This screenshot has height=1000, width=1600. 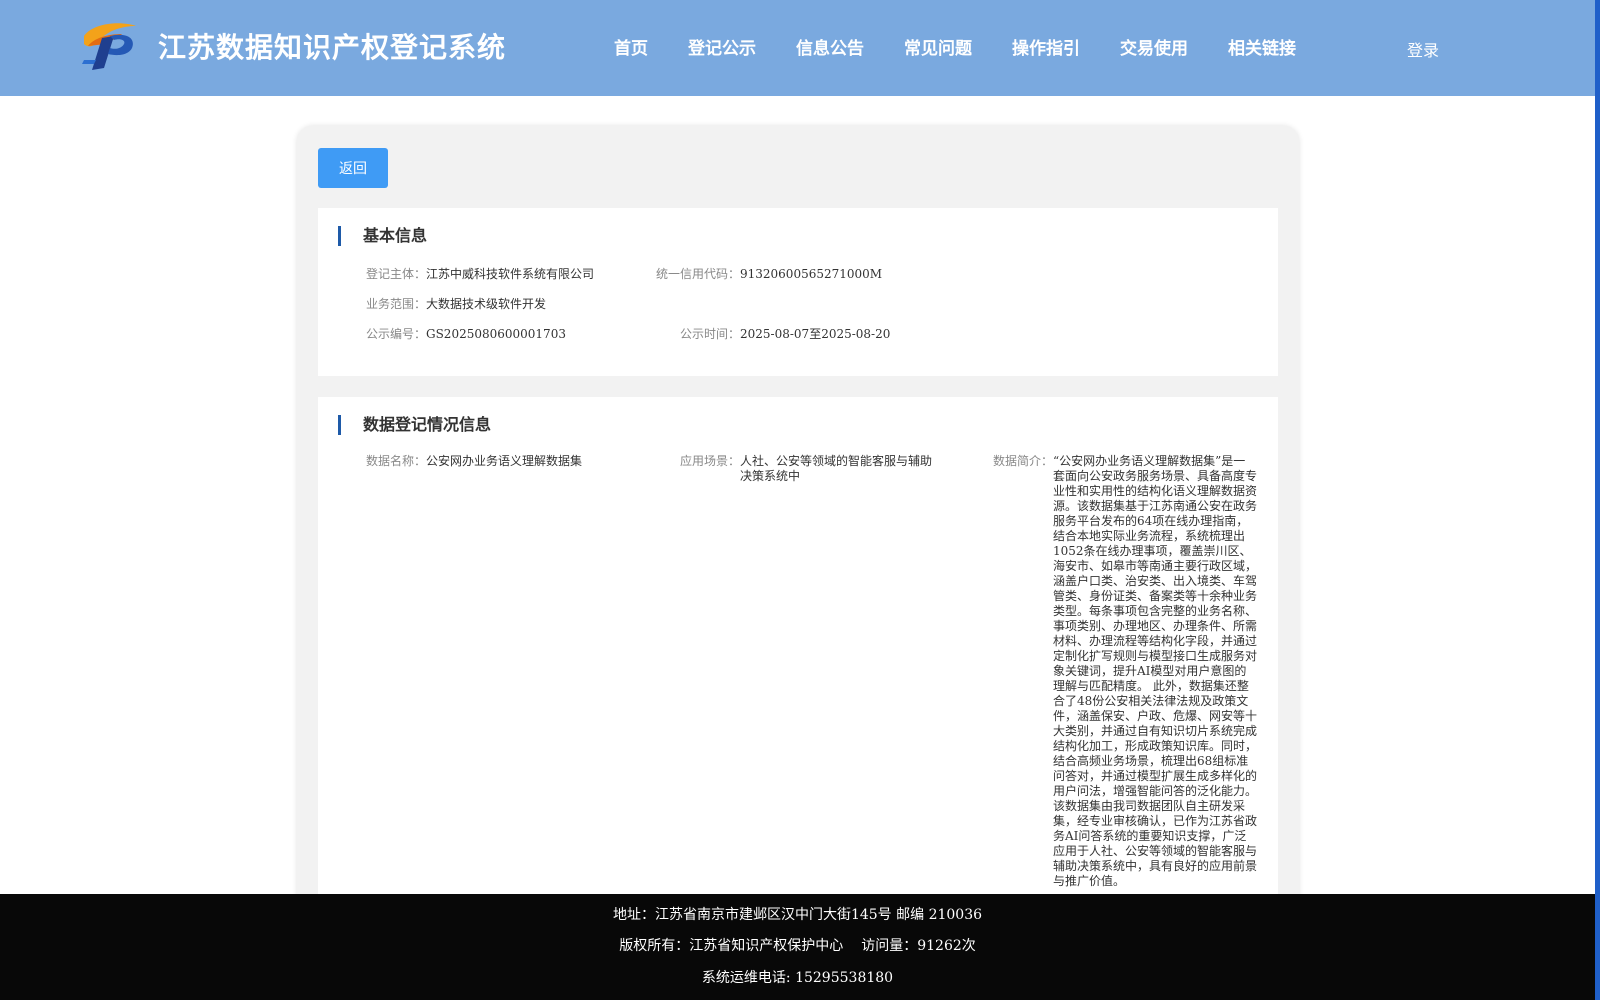 I want to click on field-label: 公示时间：, so click(x=709, y=334).